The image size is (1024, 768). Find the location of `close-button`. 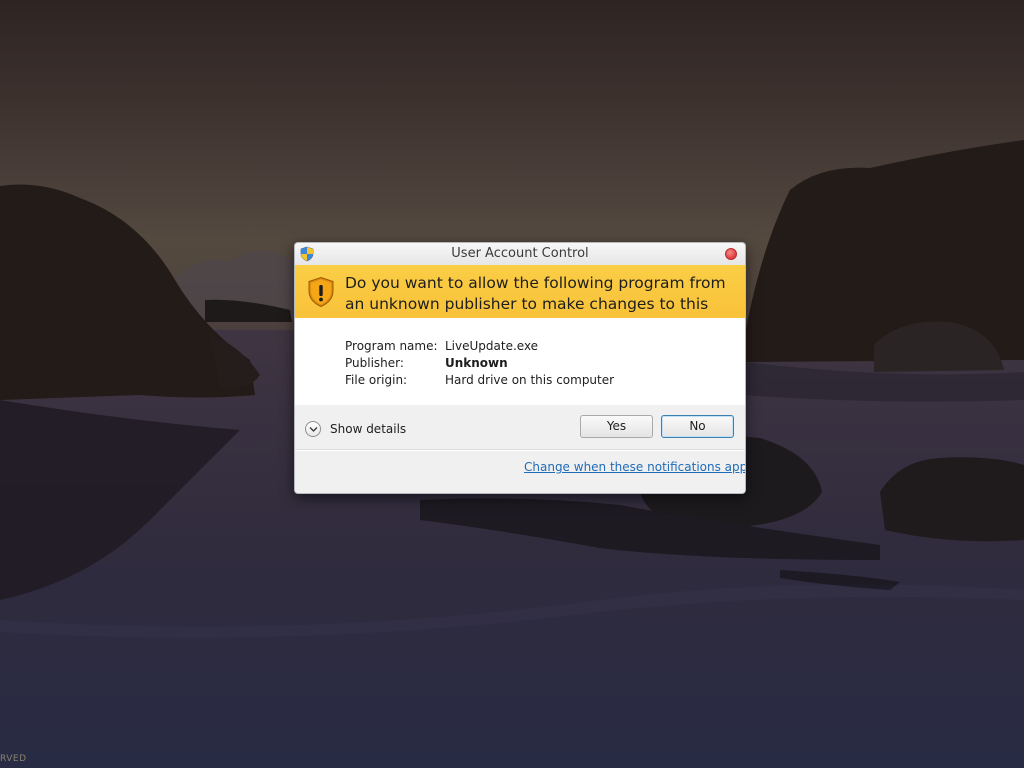

close-button is located at coordinates (731, 254).